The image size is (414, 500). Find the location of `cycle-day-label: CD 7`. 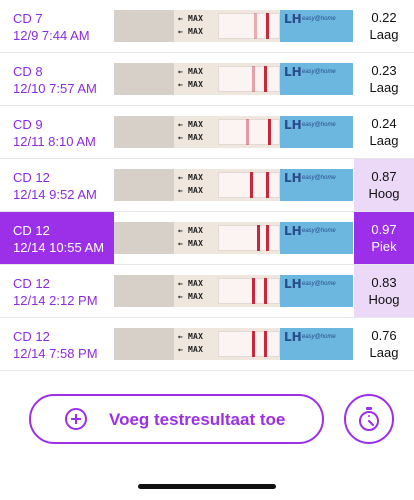

cycle-day-label: CD 7 is located at coordinates (28, 18).